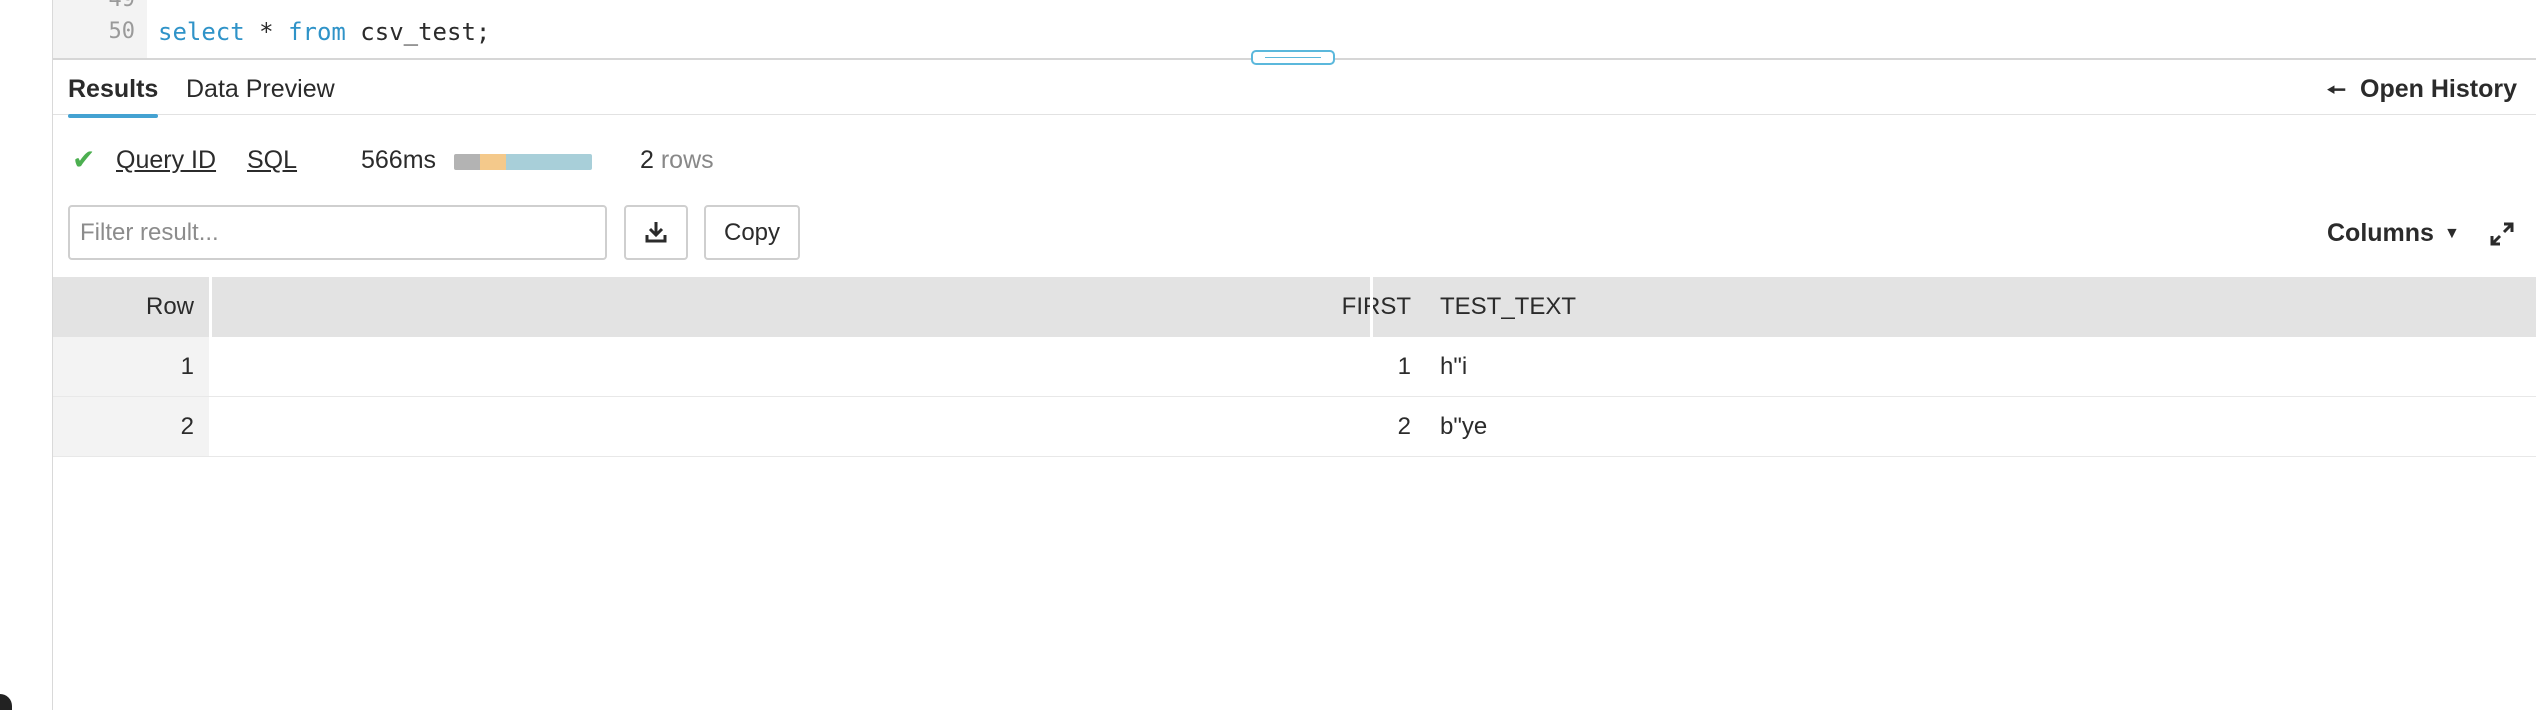  What do you see at coordinates (811, 367) in the screenshot?
I see `cell-first: 1` at bounding box center [811, 367].